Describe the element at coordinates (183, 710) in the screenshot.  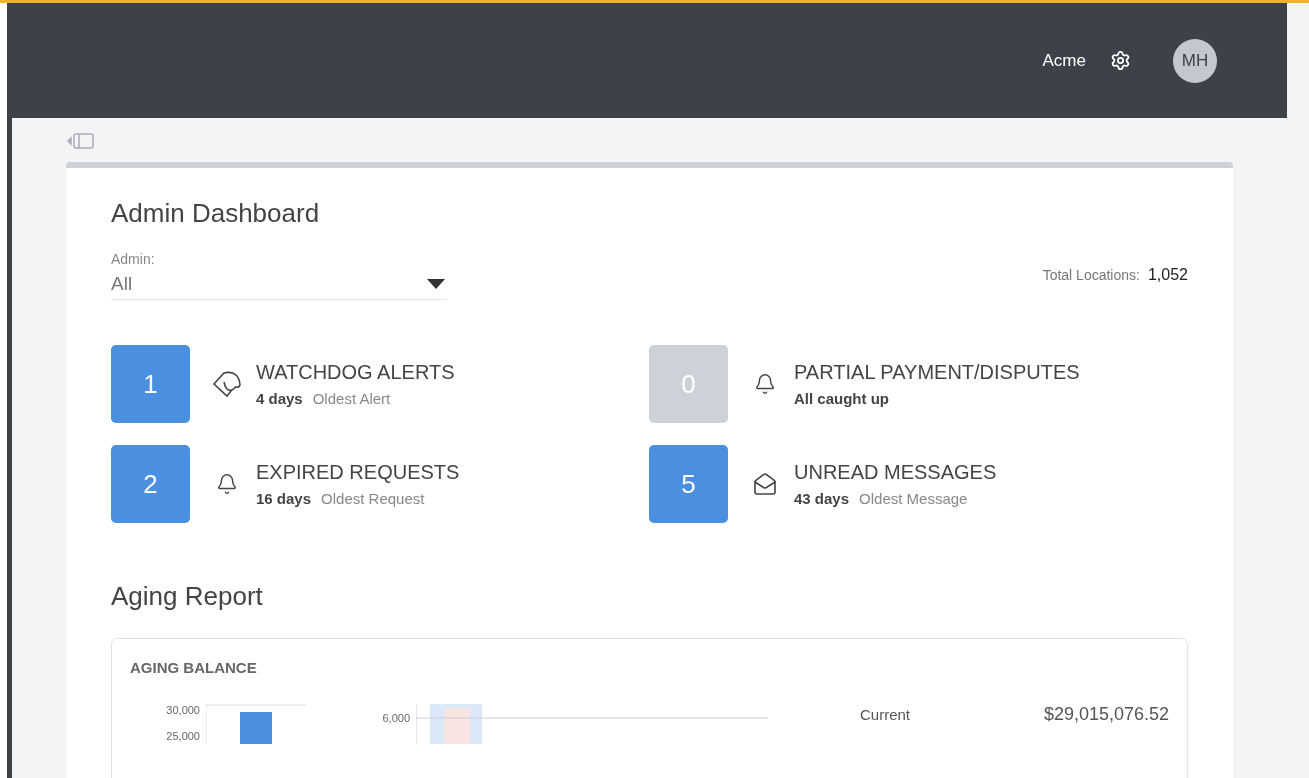
I see `axis-tick: 30,000` at that location.